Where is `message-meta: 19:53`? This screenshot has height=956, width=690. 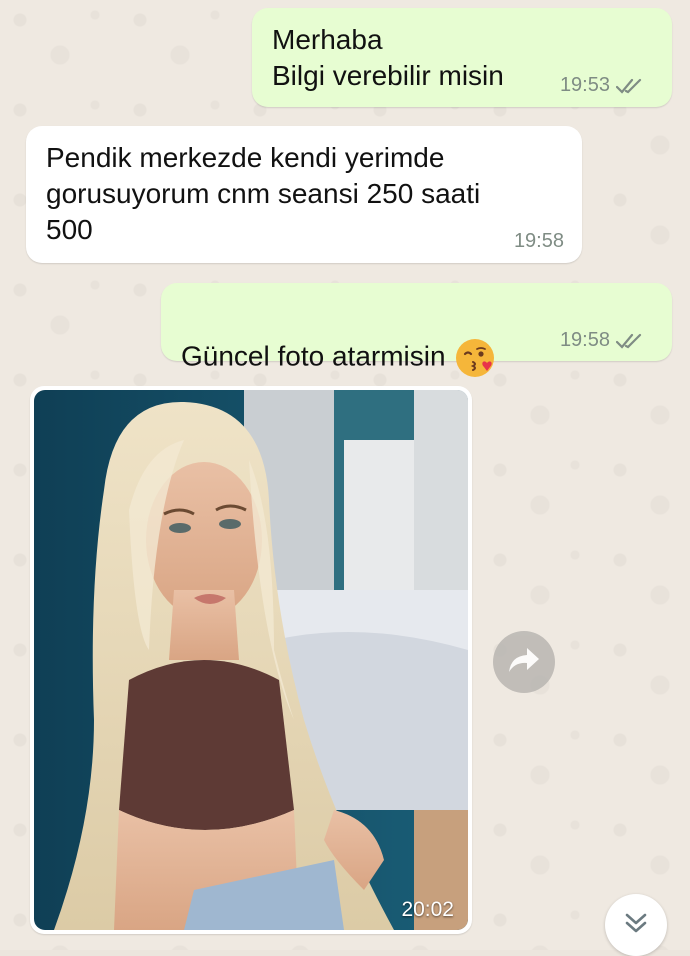 message-meta: 19:53 is located at coordinates (603, 85).